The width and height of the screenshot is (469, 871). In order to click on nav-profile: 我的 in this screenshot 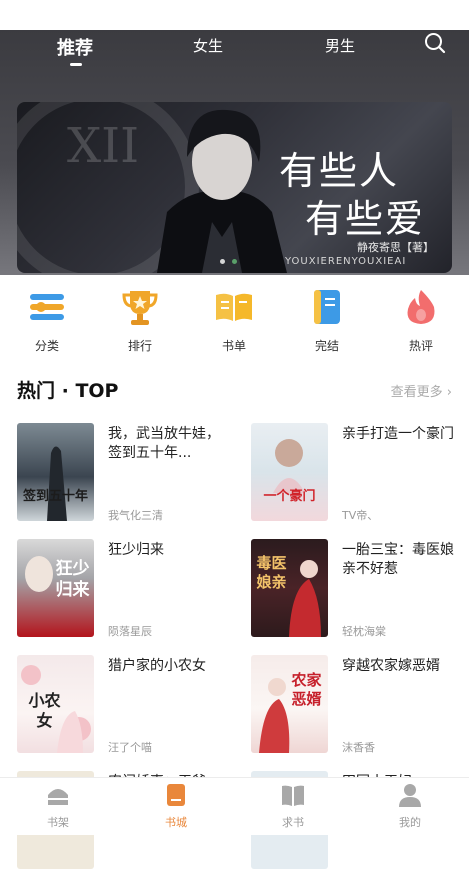, I will do `click(410, 806)`.